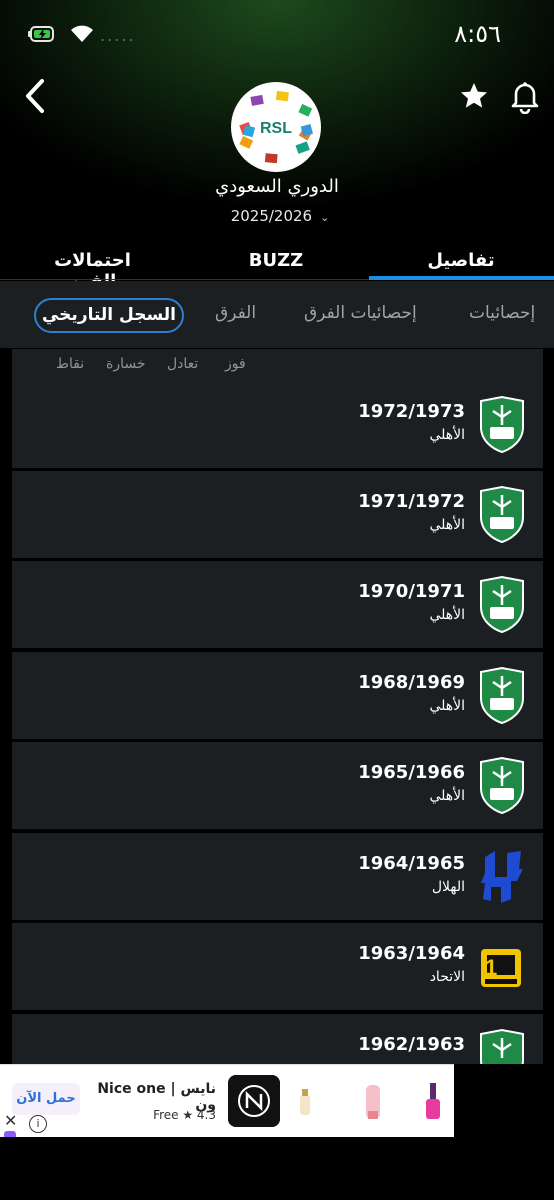 The image size is (554, 1200). I want to click on col-points: نقاط, so click(70, 364).